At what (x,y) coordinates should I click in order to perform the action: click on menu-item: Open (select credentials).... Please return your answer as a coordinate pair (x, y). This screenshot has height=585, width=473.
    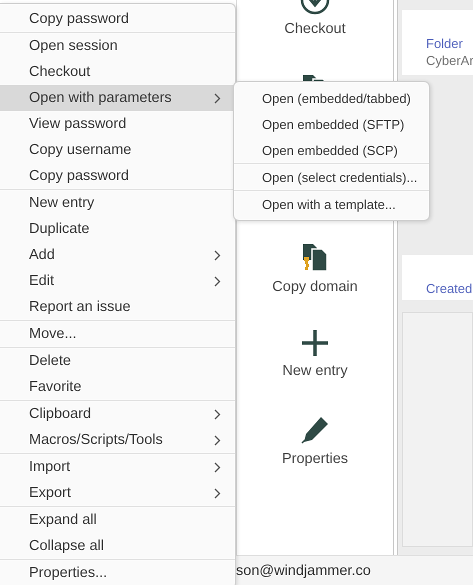
    Looking at the image, I should click on (332, 177).